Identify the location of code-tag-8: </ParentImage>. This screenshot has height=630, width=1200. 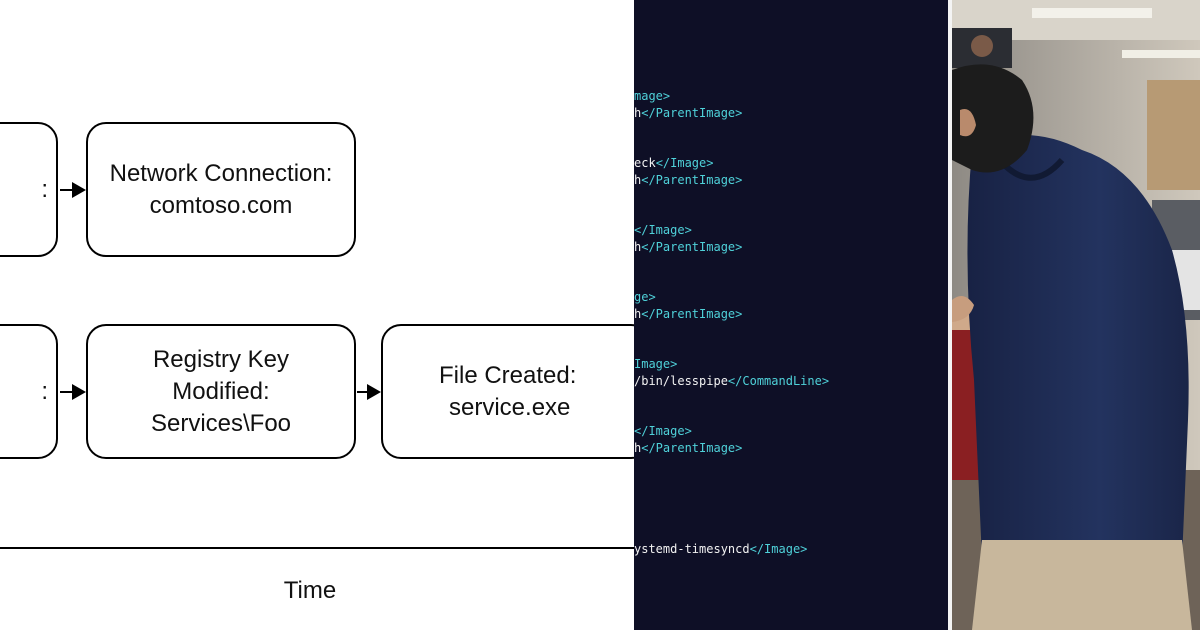
(692, 314).